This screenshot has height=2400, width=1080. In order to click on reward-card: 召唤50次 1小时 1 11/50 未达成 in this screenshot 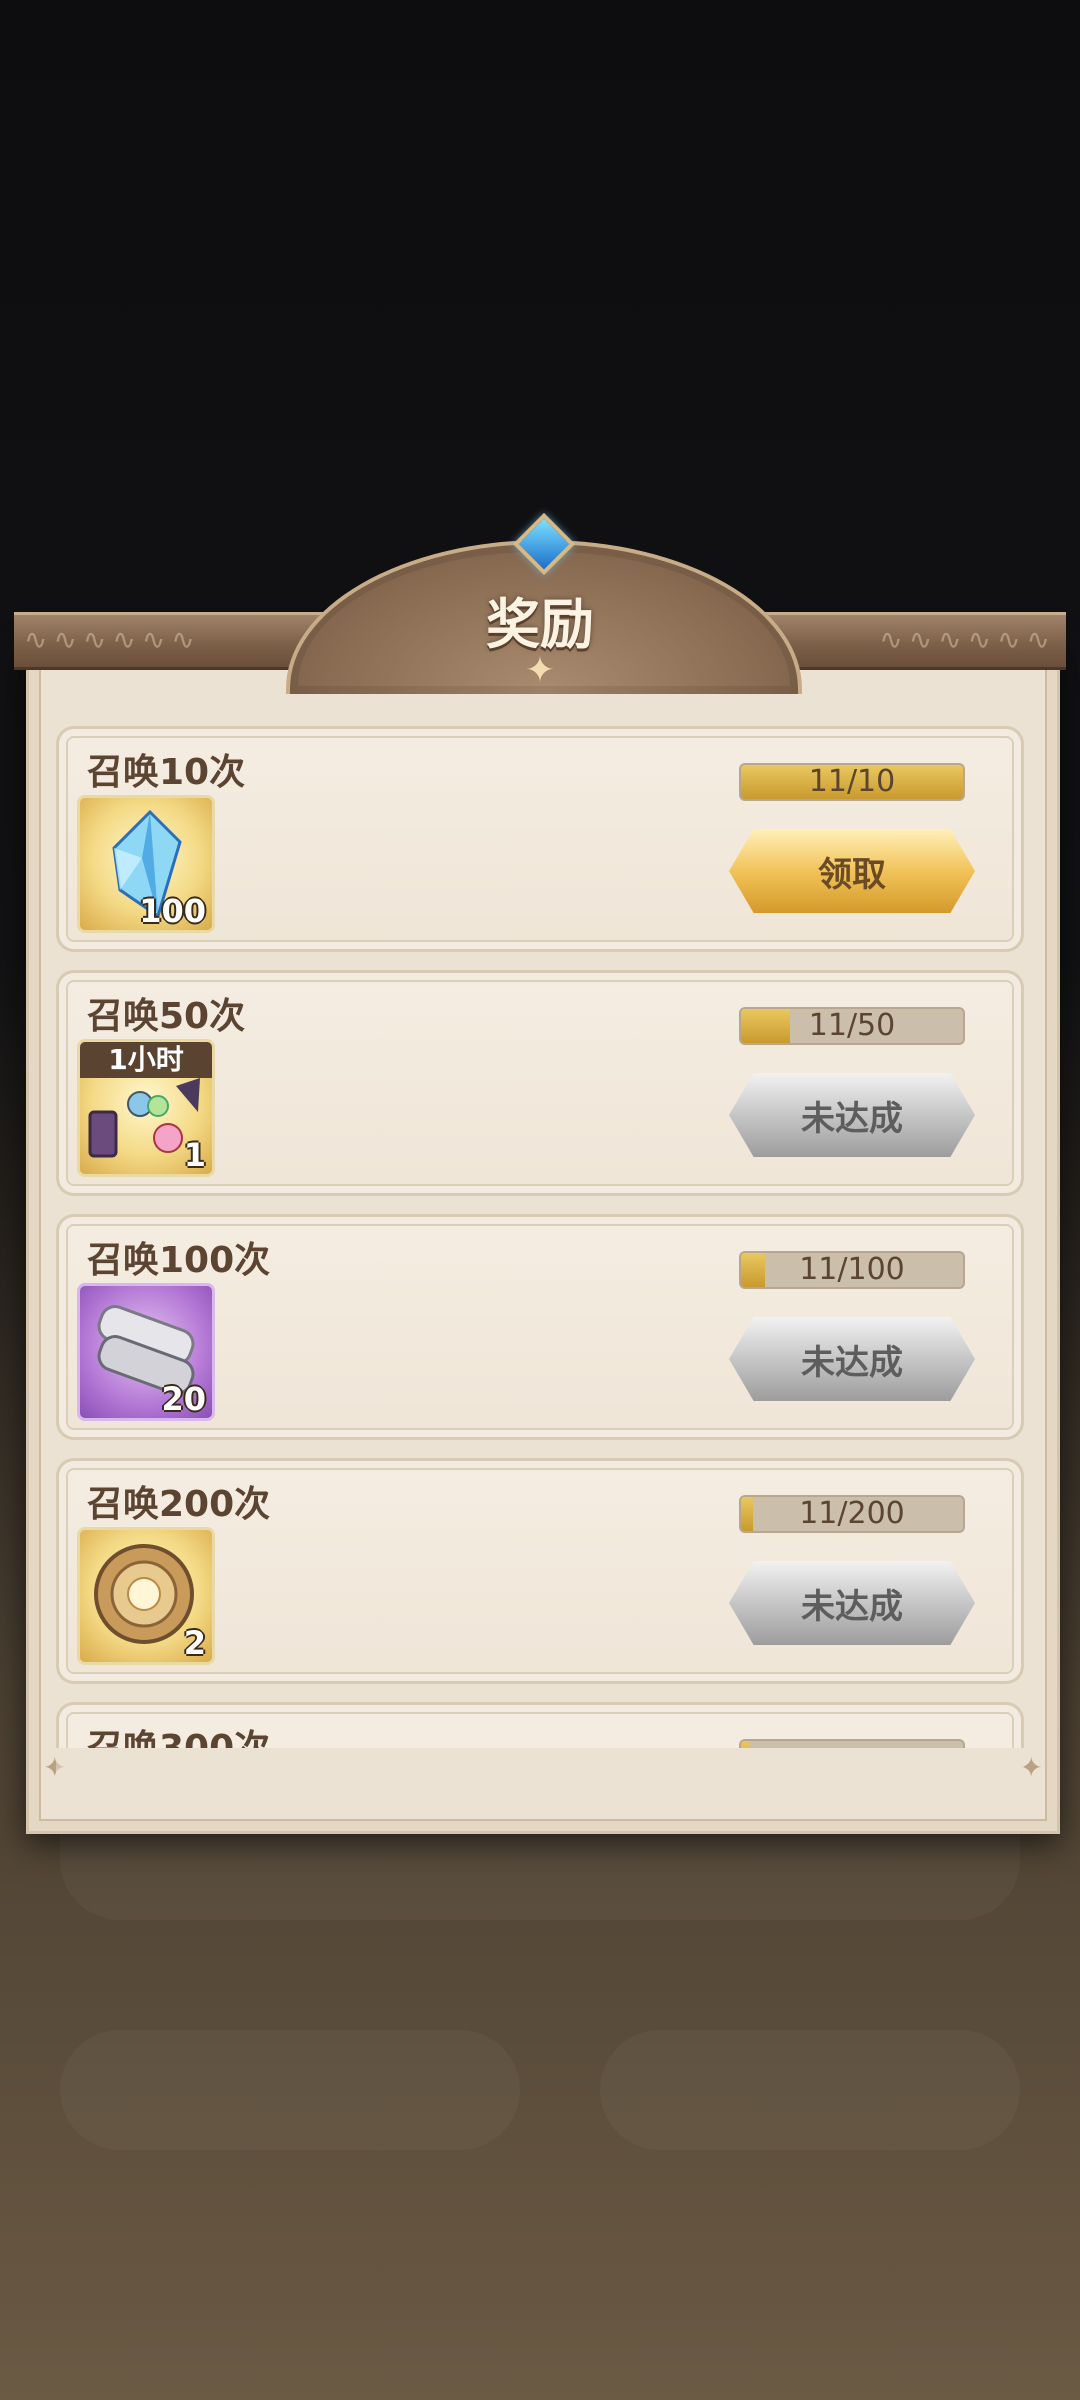, I will do `click(540, 1083)`.